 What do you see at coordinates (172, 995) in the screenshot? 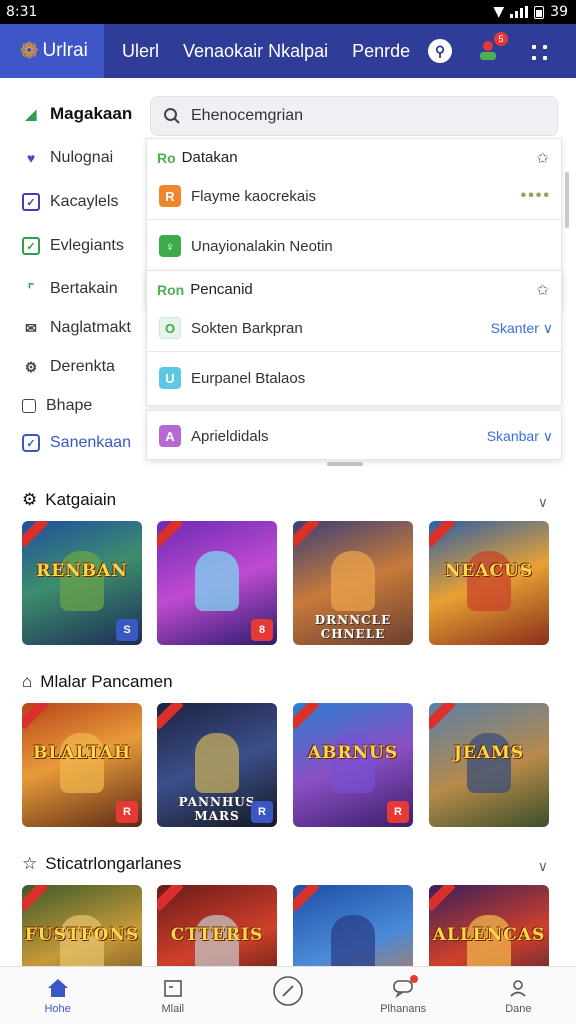
I see `nav-mail: Mlail` at bounding box center [172, 995].